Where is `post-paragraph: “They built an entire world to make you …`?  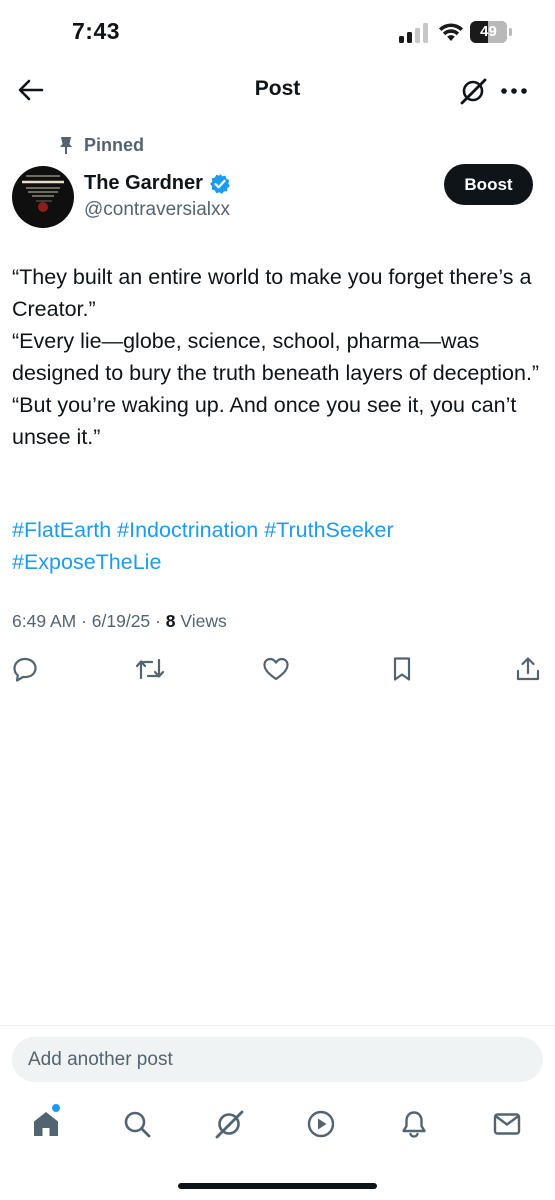
post-paragraph: “They built an entire world to make you … is located at coordinates (272, 293).